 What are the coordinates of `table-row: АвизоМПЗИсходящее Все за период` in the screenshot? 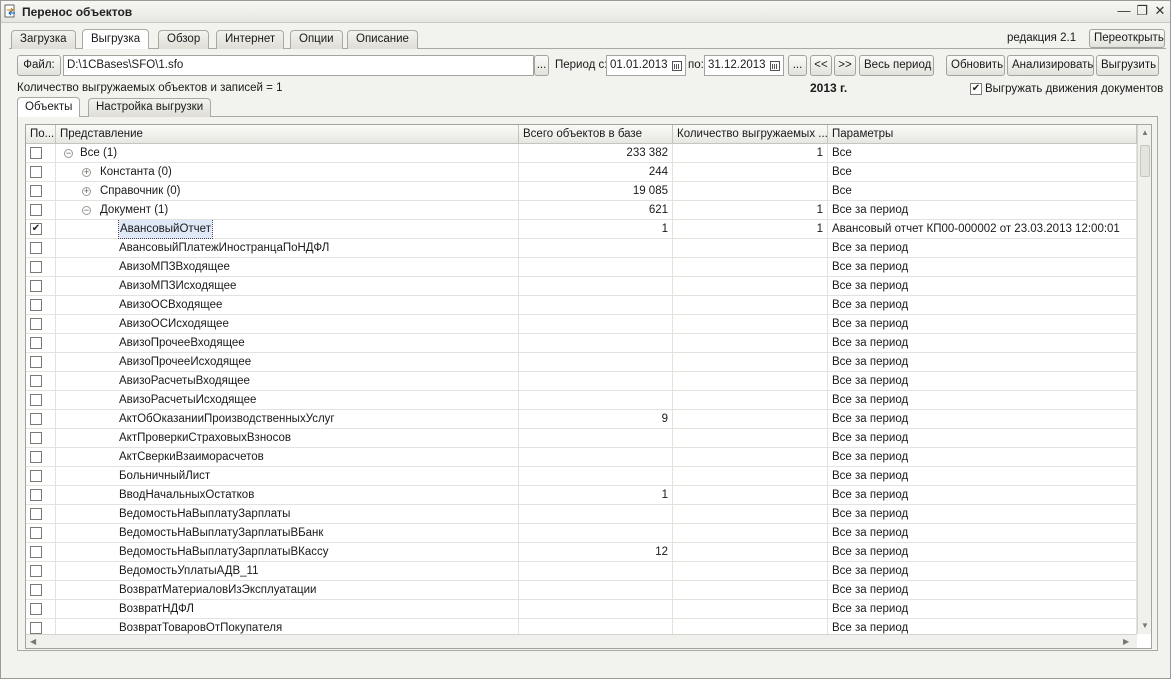 It's located at (581, 286).